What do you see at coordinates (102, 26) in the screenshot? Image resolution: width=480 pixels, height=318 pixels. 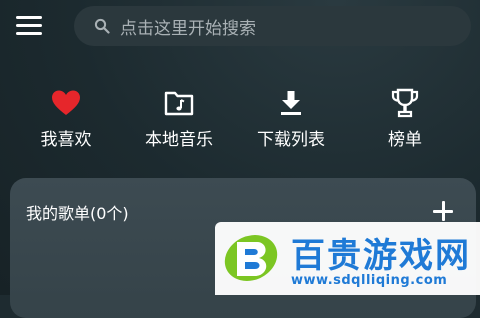 I see `search-icon` at bounding box center [102, 26].